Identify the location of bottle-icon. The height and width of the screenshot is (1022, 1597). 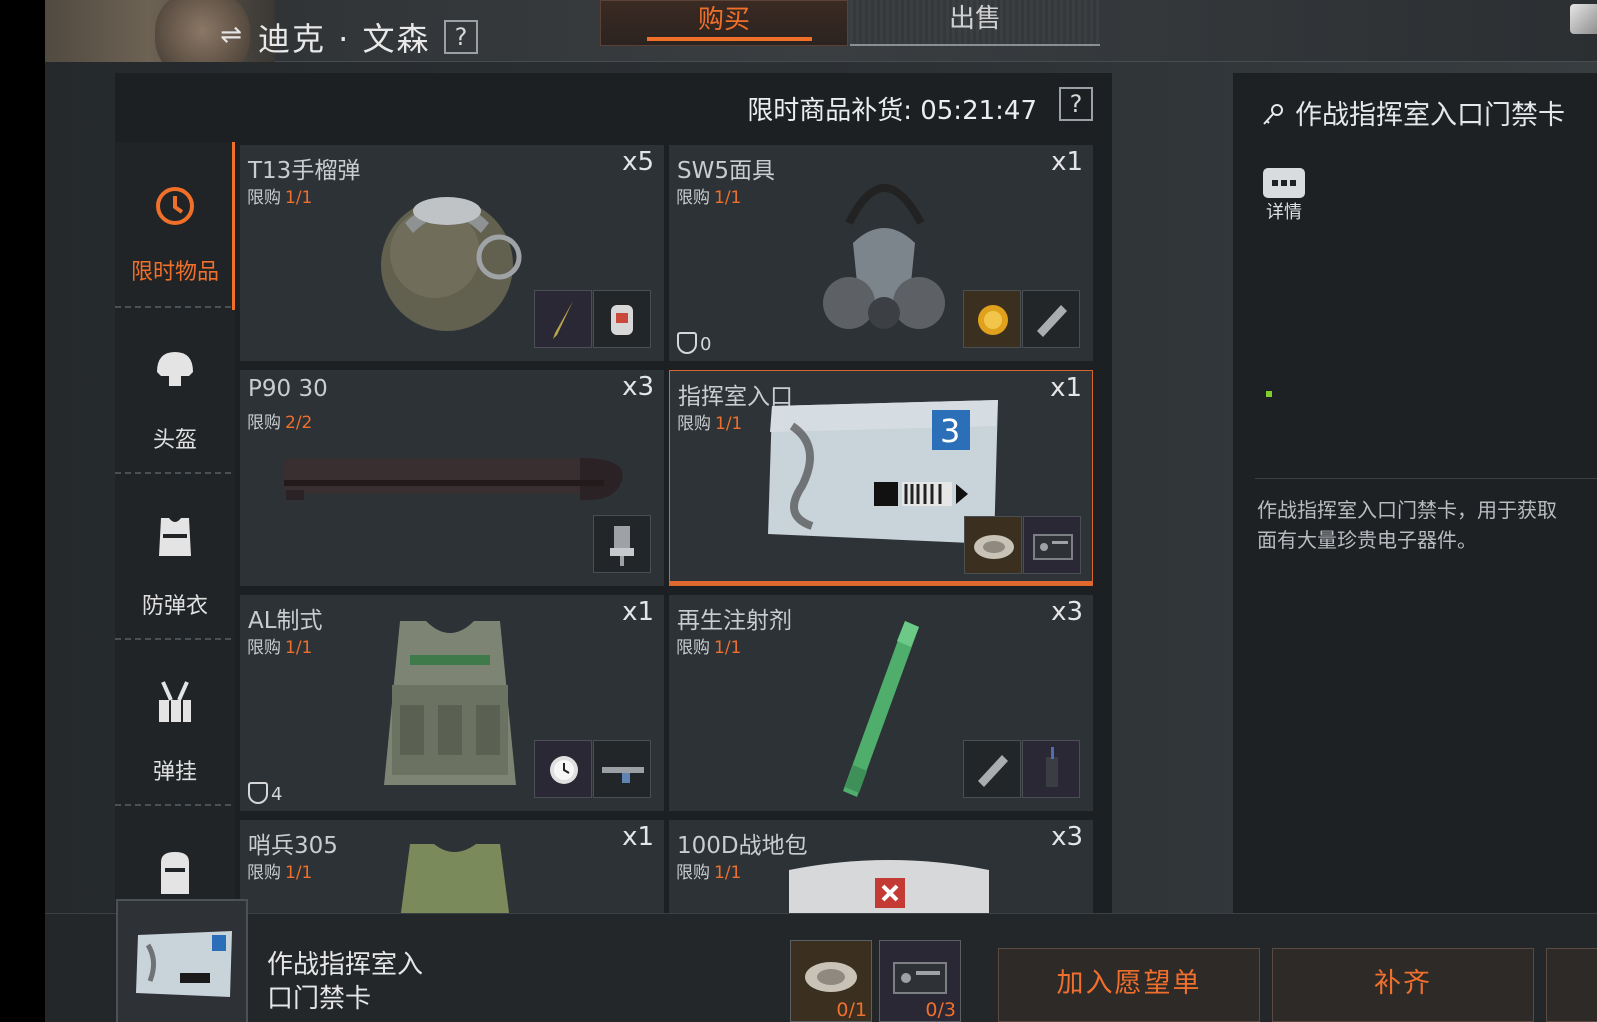
(622, 319).